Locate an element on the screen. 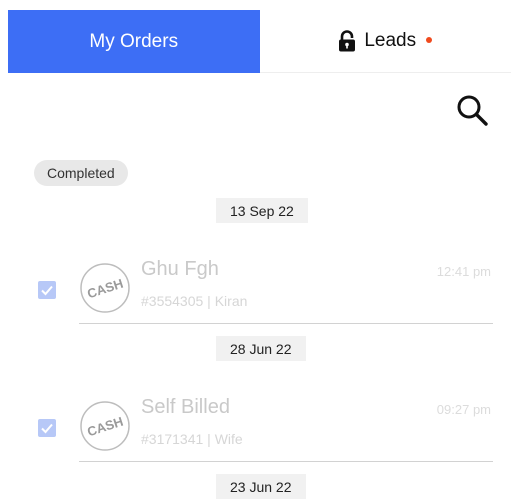 This screenshot has width=511, height=499. date-header: 13 Sep 22 is located at coordinates (262, 210).